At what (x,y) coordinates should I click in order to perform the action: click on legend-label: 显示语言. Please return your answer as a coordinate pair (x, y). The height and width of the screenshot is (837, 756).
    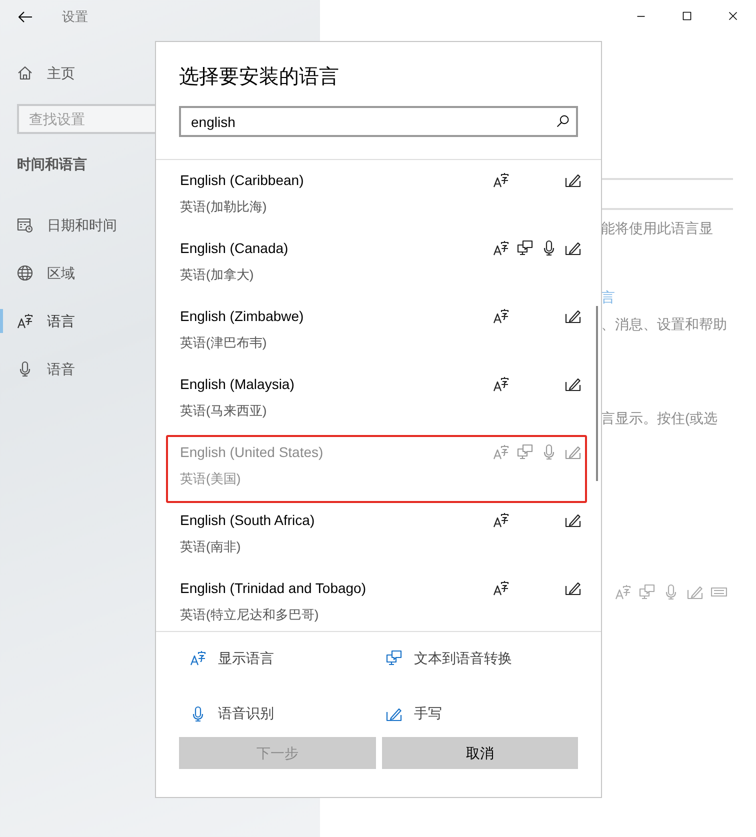
    Looking at the image, I should click on (246, 658).